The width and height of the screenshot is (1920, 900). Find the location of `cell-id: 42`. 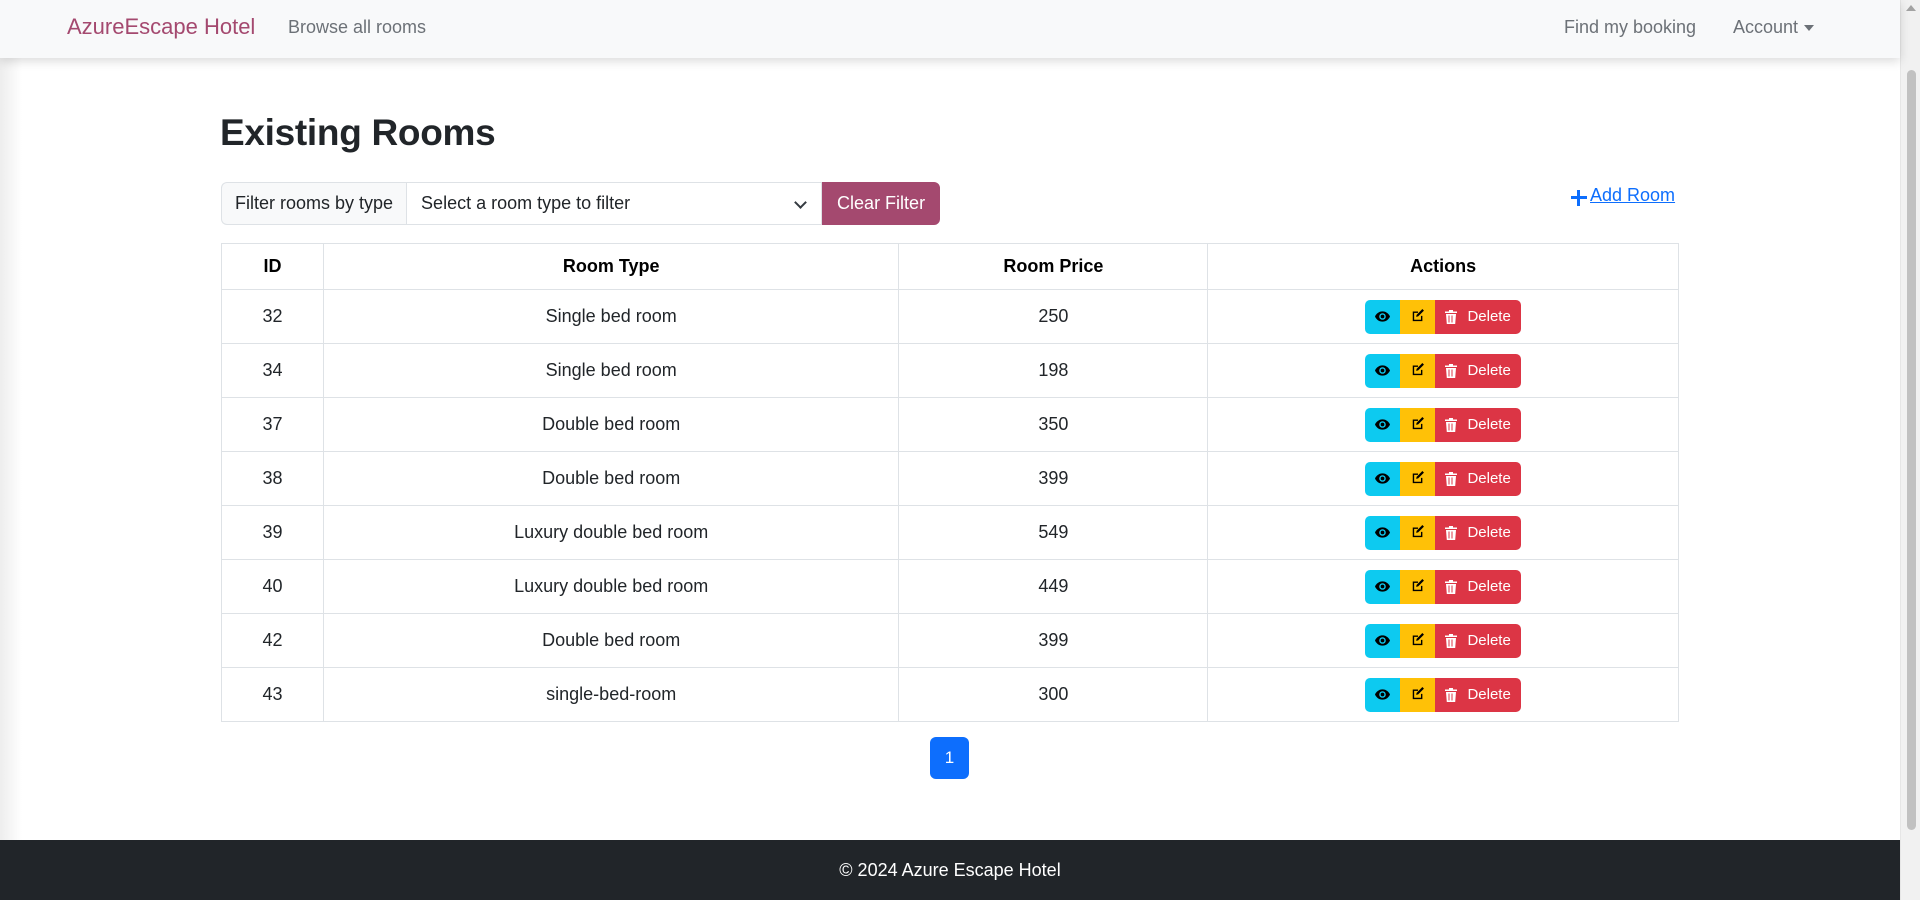

cell-id: 42 is located at coordinates (272, 640).